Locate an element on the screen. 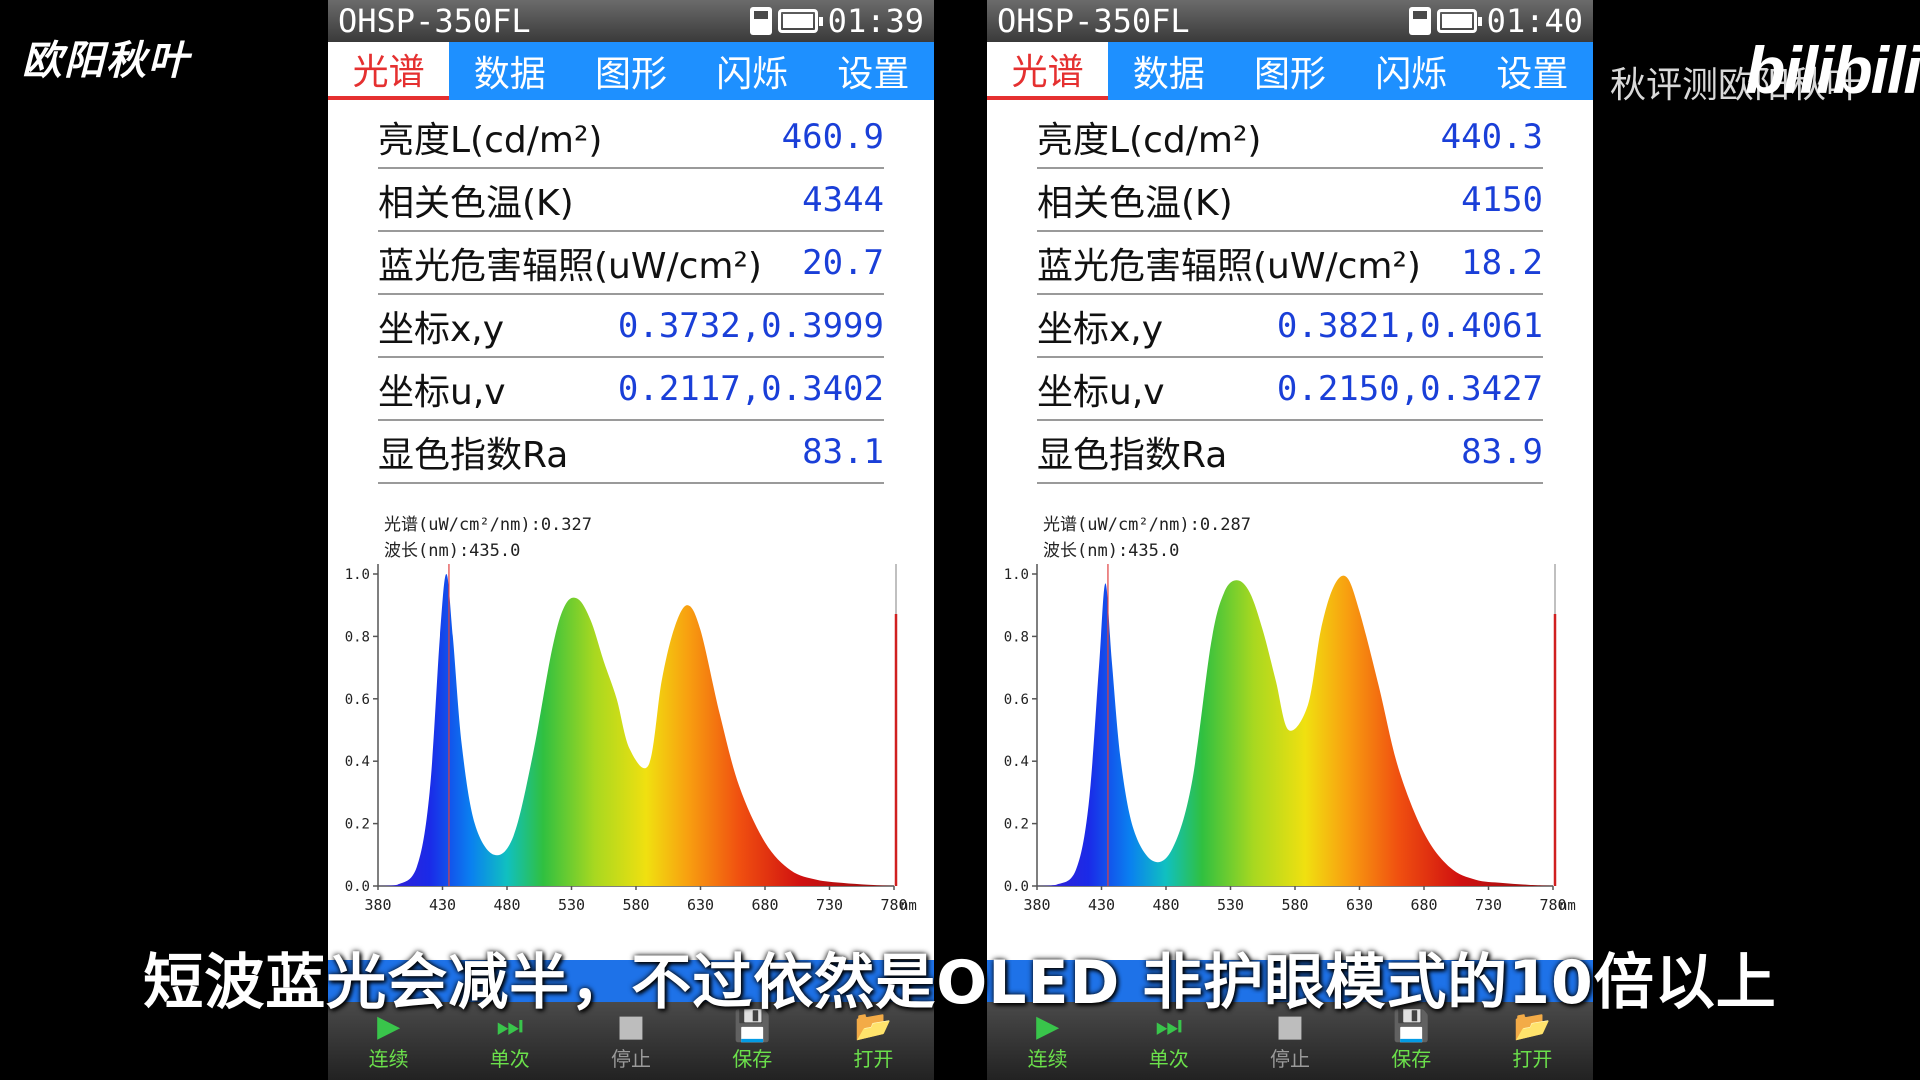 This screenshot has height=1080, width=1920. reading-cri: 显色指数Ra 83.1 is located at coordinates (631, 452).